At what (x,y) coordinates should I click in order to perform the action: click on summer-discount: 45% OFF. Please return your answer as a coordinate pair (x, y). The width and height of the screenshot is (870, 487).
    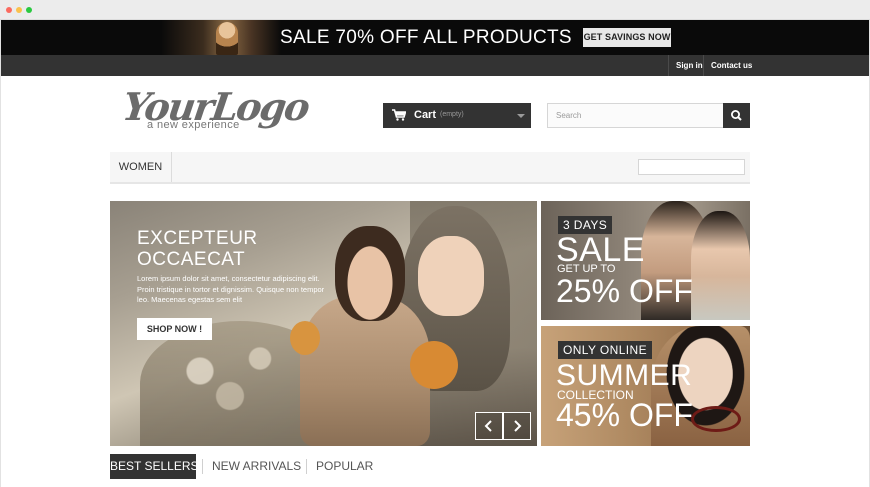
    Looking at the image, I should click on (624, 415).